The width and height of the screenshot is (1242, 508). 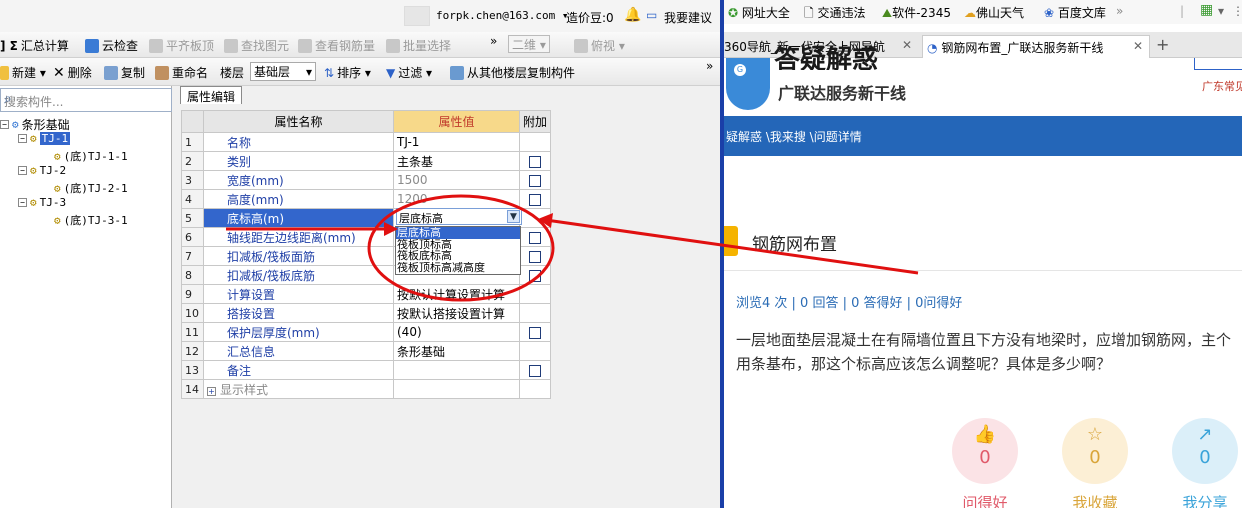 What do you see at coordinates (366, 180) in the screenshot?
I see `table-row: 3 宽度(mm) 1500` at bounding box center [366, 180].